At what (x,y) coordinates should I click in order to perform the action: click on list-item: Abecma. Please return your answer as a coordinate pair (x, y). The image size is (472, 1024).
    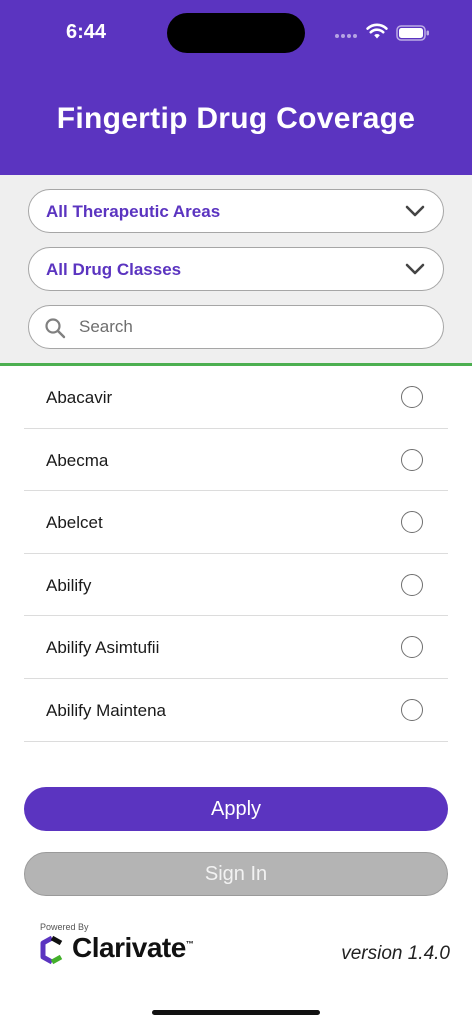
    Looking at the image, I should click on (236, 460).